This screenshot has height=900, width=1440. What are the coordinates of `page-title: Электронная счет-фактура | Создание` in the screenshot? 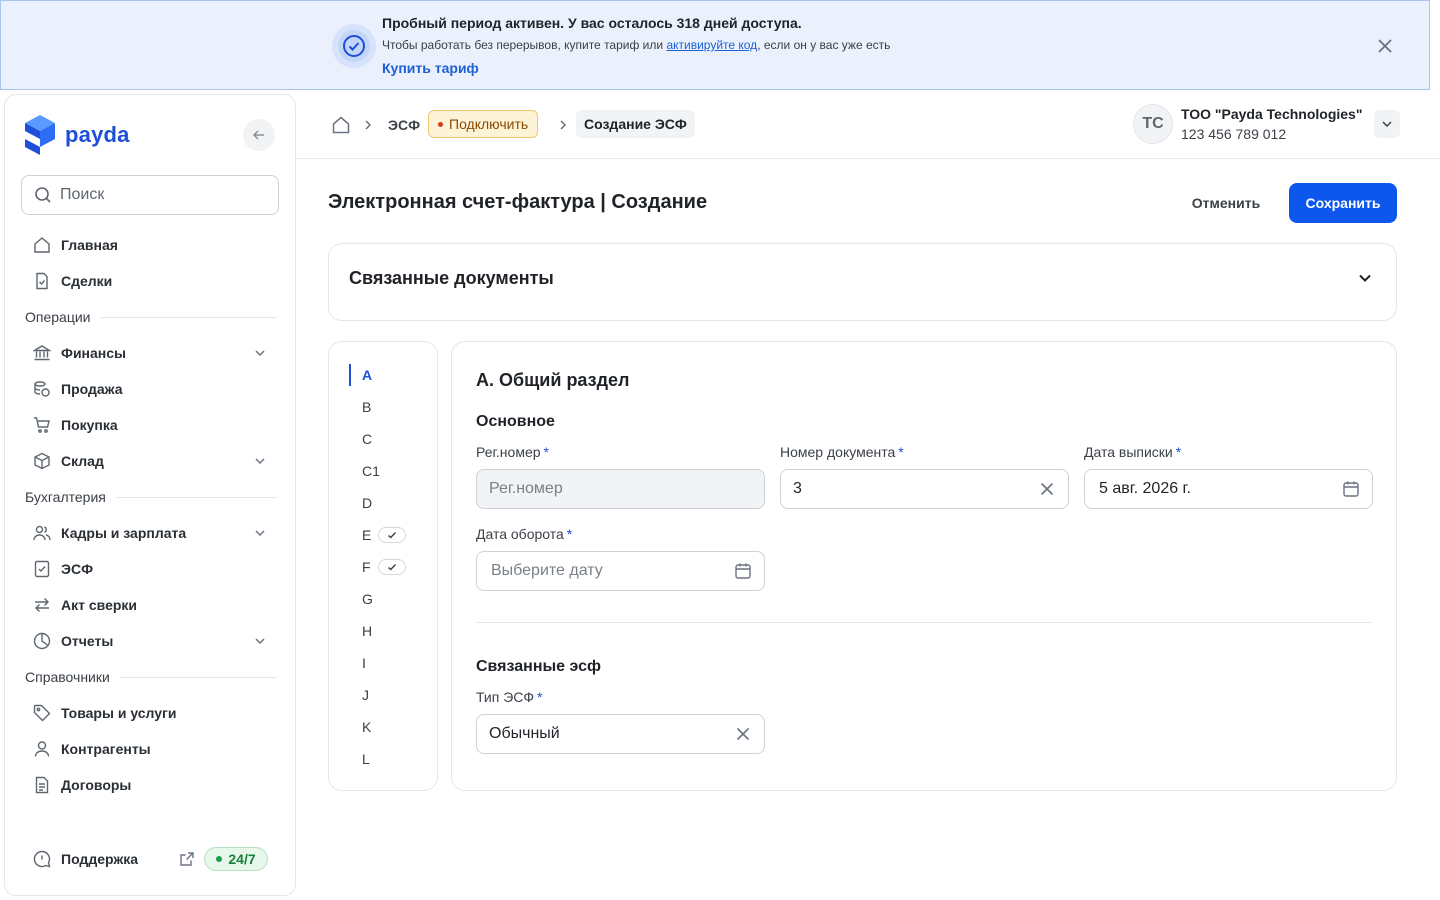 It's located at (518, 202).